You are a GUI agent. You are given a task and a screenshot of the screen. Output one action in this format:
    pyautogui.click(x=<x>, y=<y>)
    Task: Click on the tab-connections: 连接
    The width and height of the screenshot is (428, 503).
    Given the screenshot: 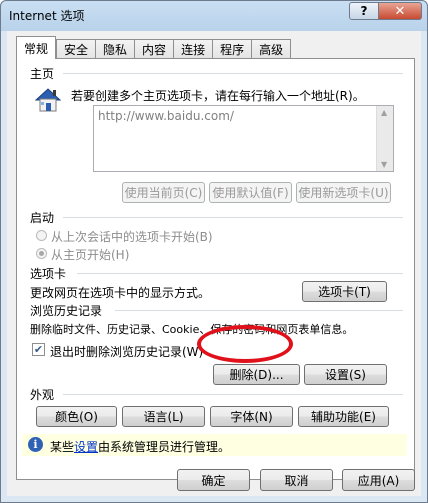 What is the action you would take?
    pyautogui.click(x=193, y=49)
    